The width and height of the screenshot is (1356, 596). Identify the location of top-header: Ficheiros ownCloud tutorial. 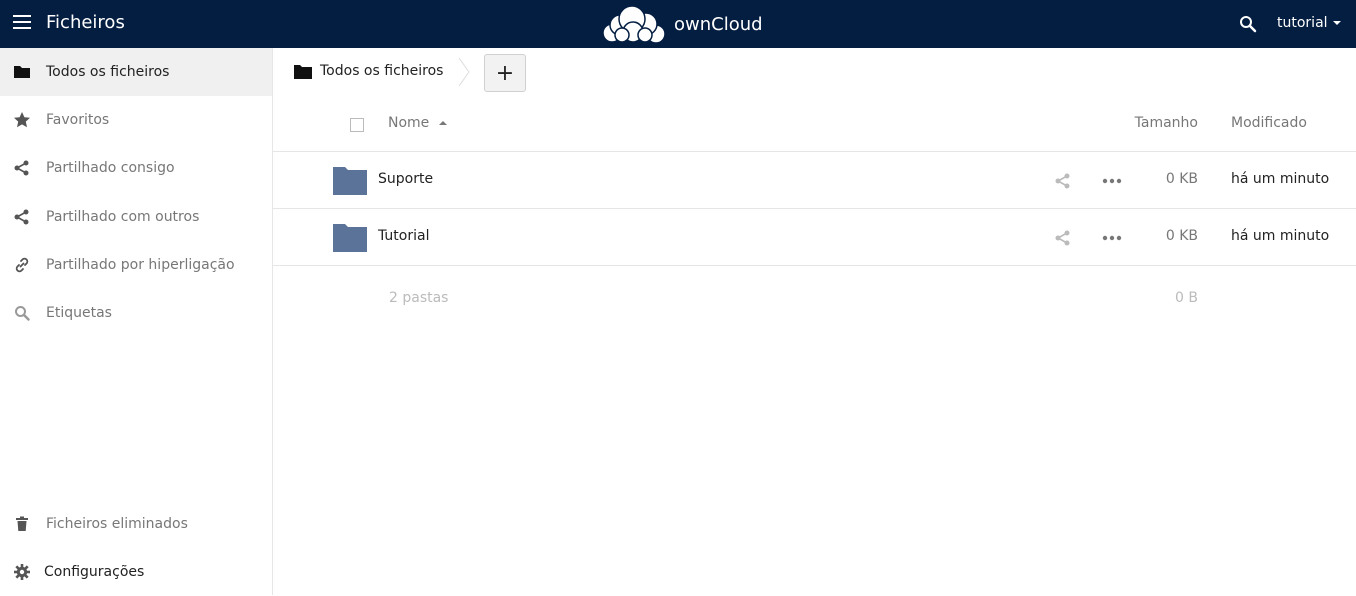
(678, 24).